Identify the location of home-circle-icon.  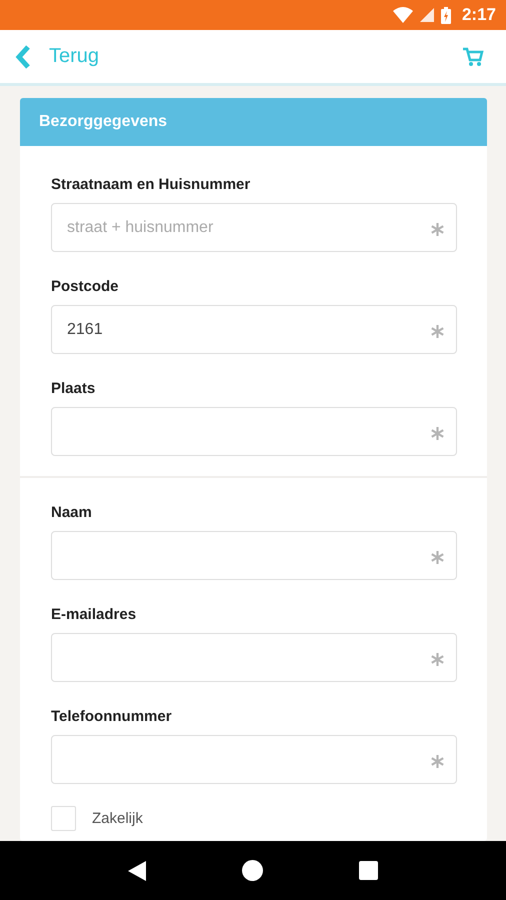
(252, 870).